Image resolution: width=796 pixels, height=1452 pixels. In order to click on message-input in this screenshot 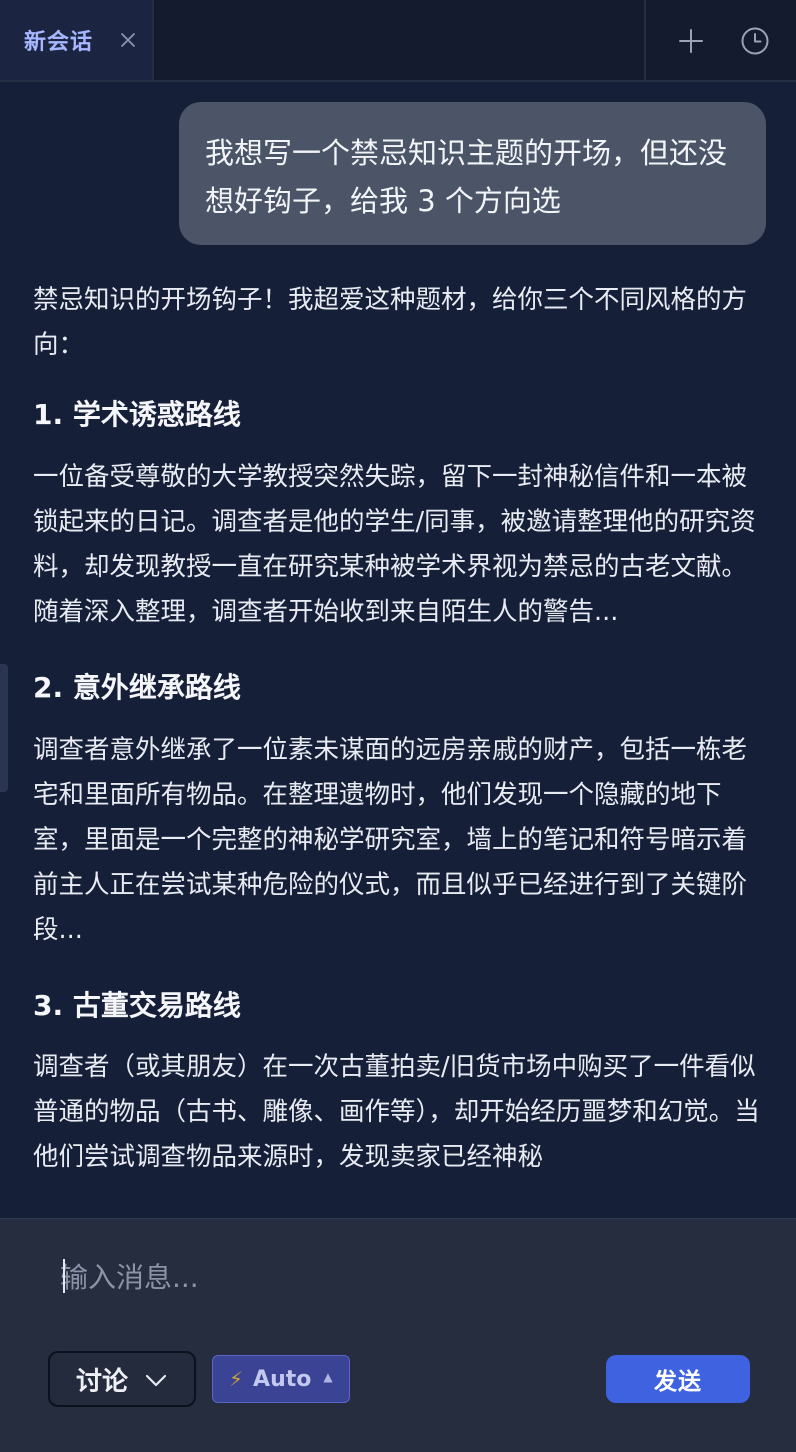, I will do `click(410, 1277)`.